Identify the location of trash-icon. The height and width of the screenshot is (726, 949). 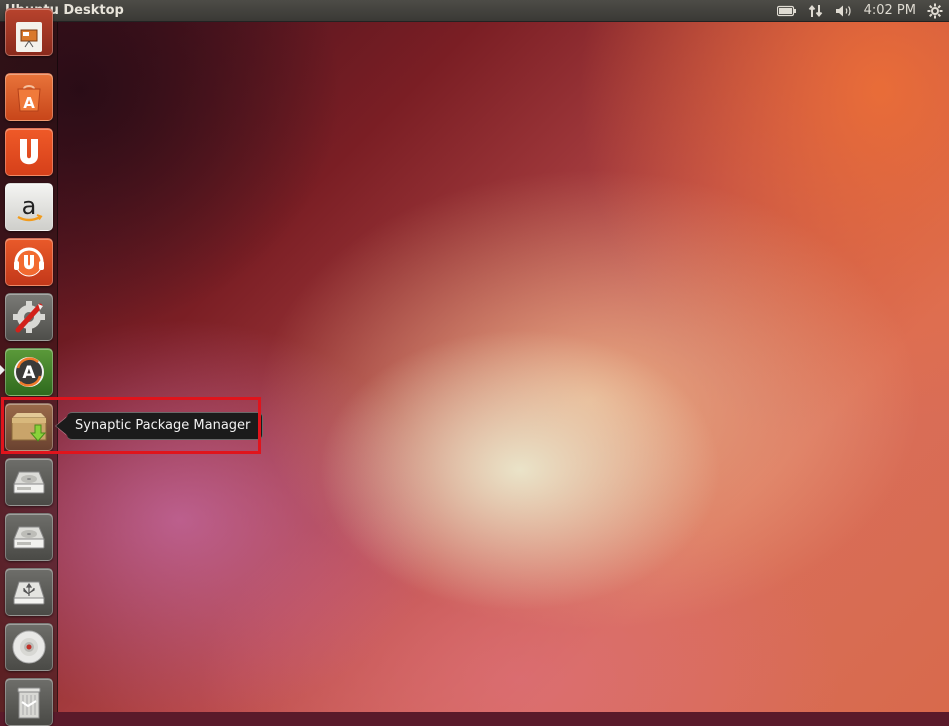
(29, 703).